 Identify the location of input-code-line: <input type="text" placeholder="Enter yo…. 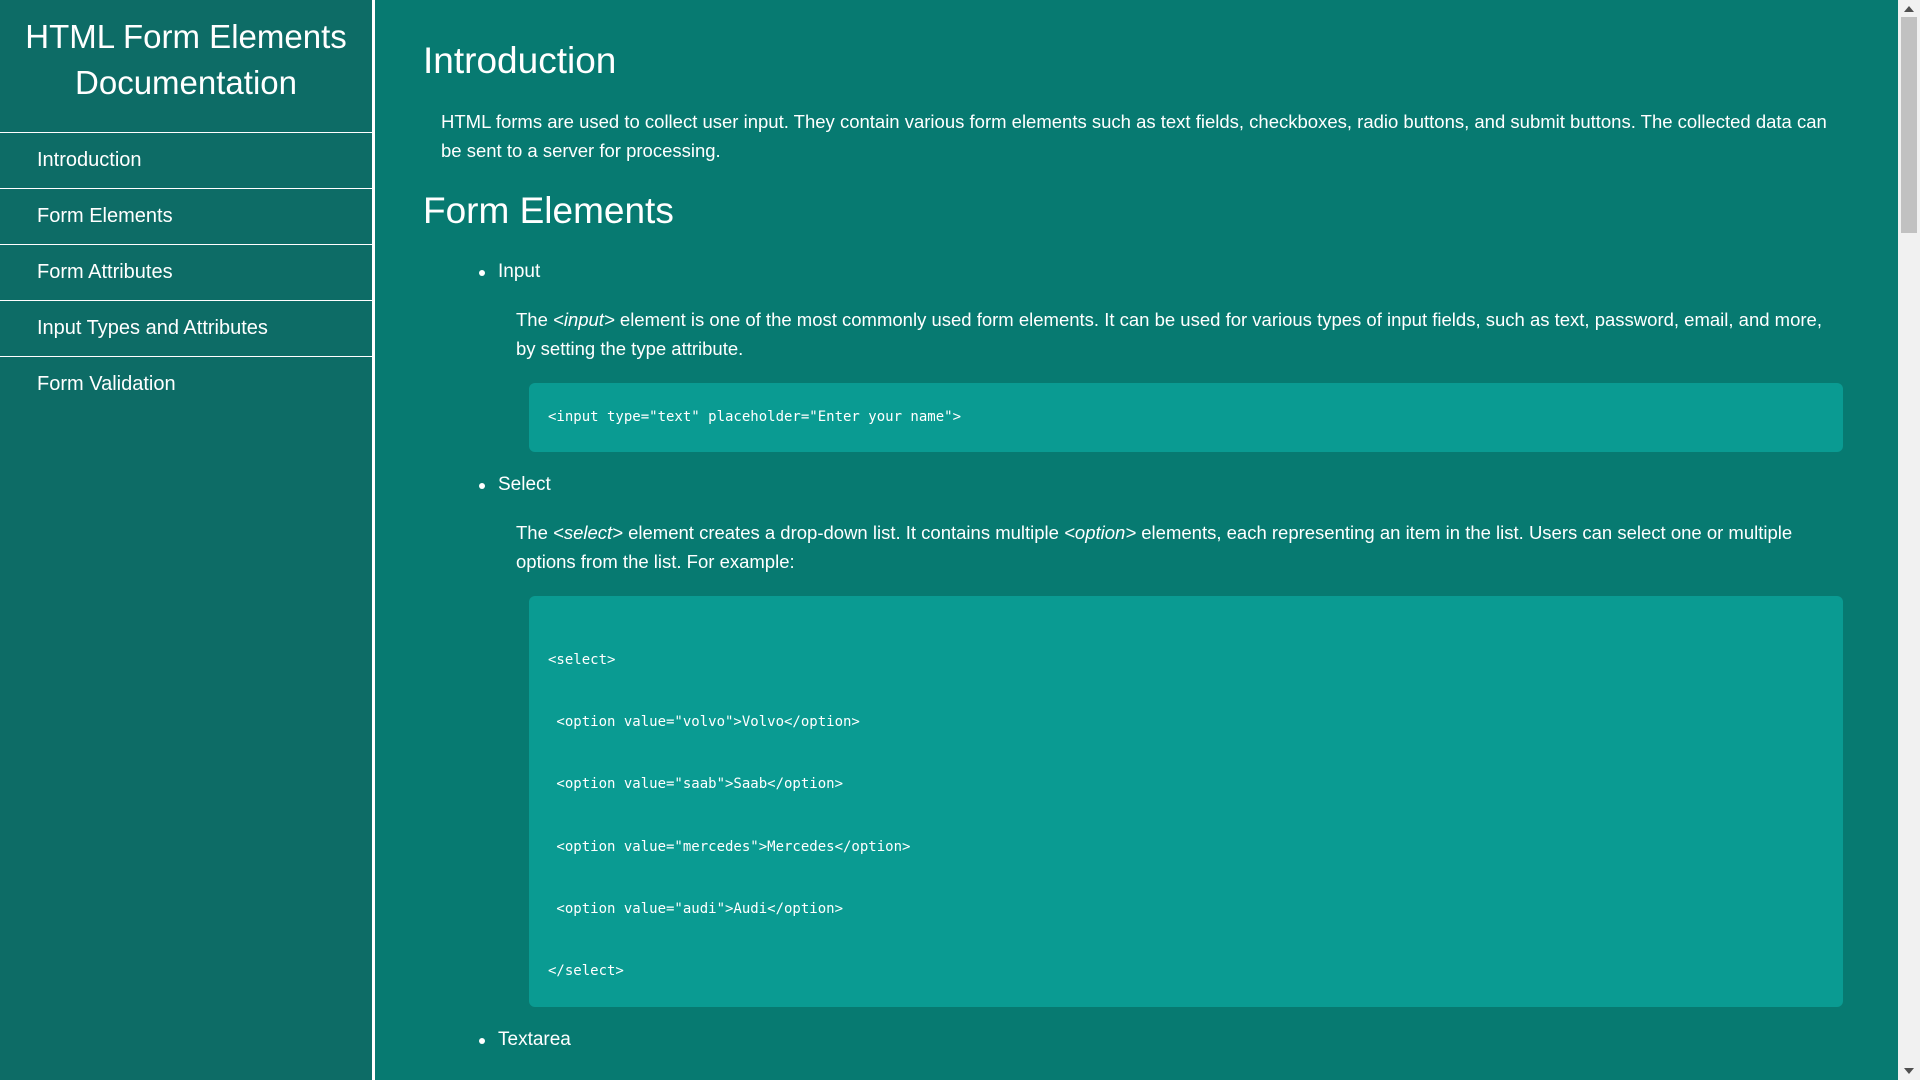
(755, 417).